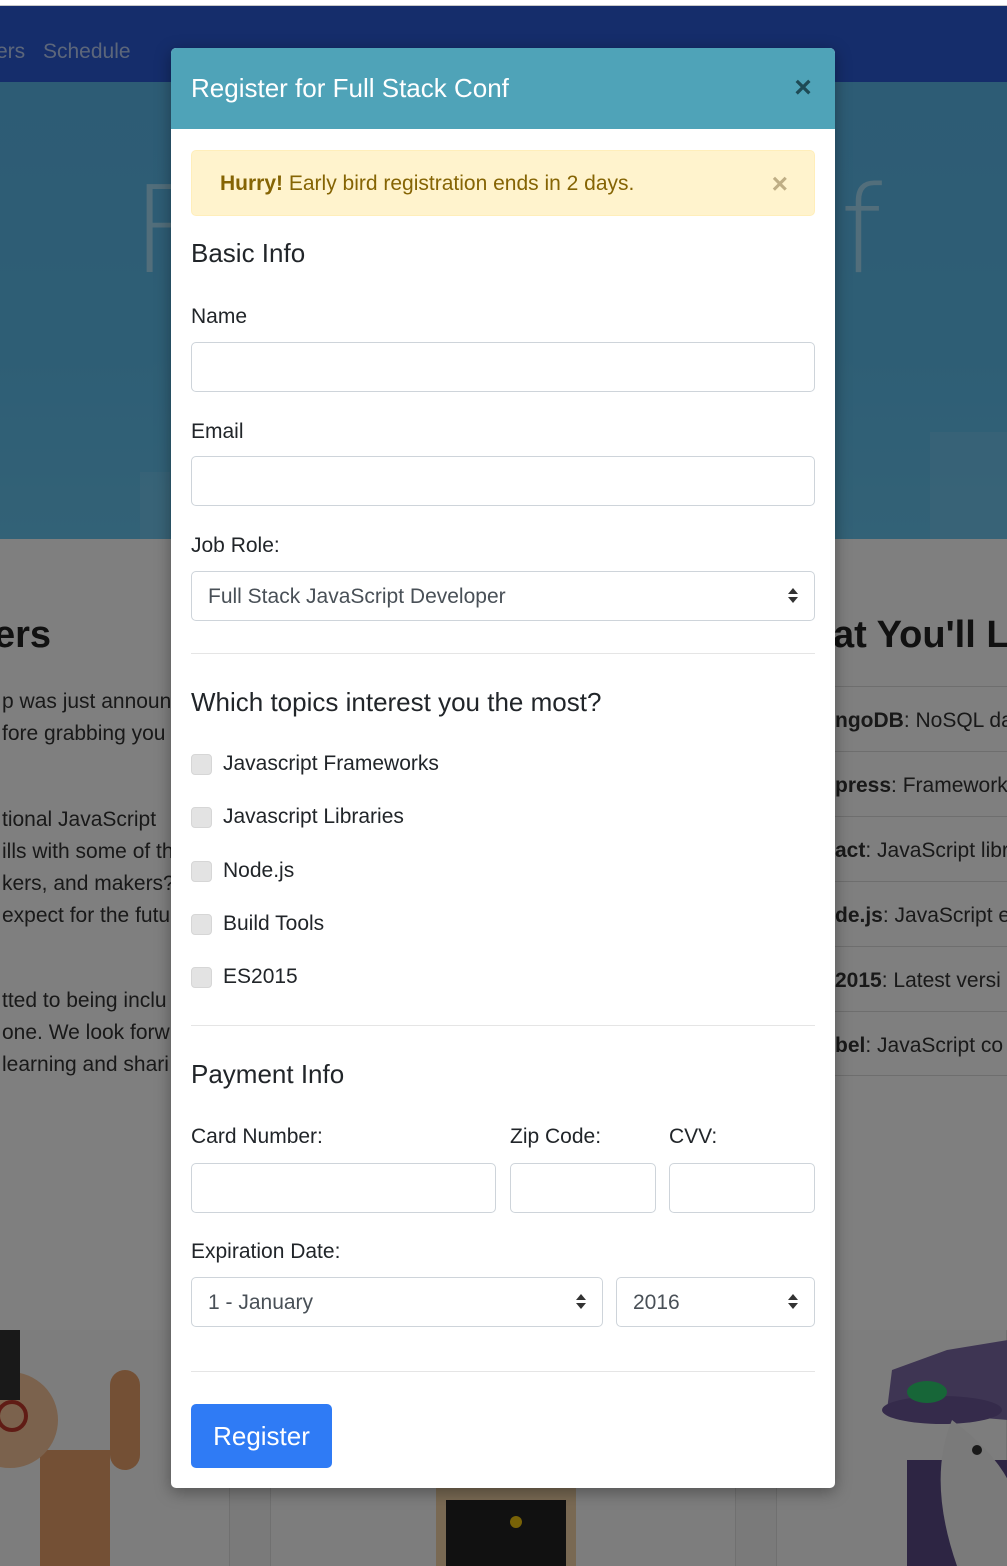  I want to click on name-input, so click(503, 367).